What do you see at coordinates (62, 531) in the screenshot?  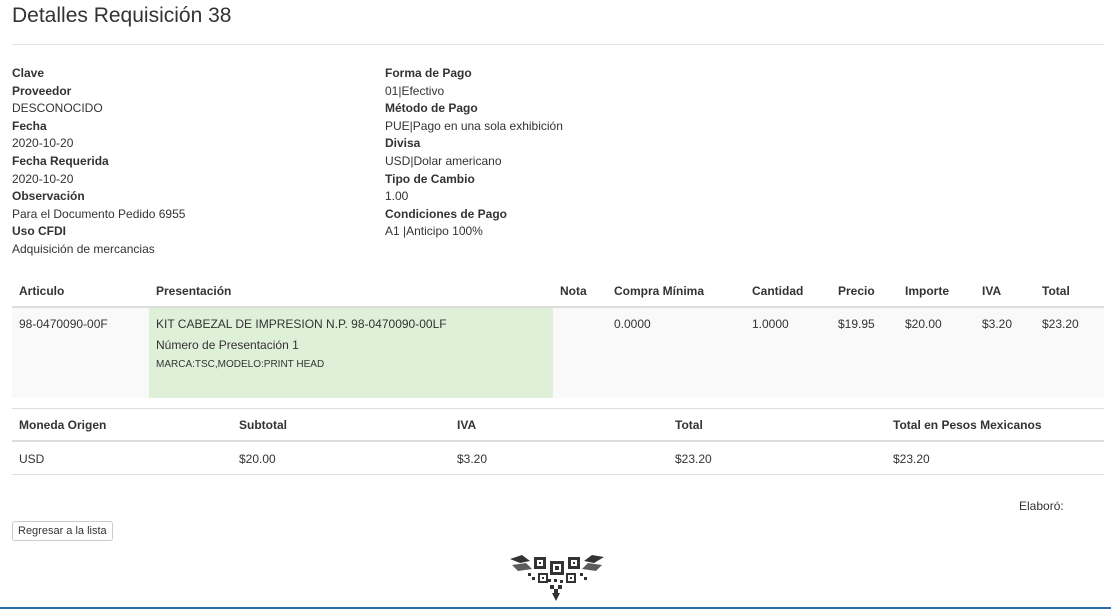 I see `back-to-list-button: Regresar a la lista` at bounding box center [62, 531].